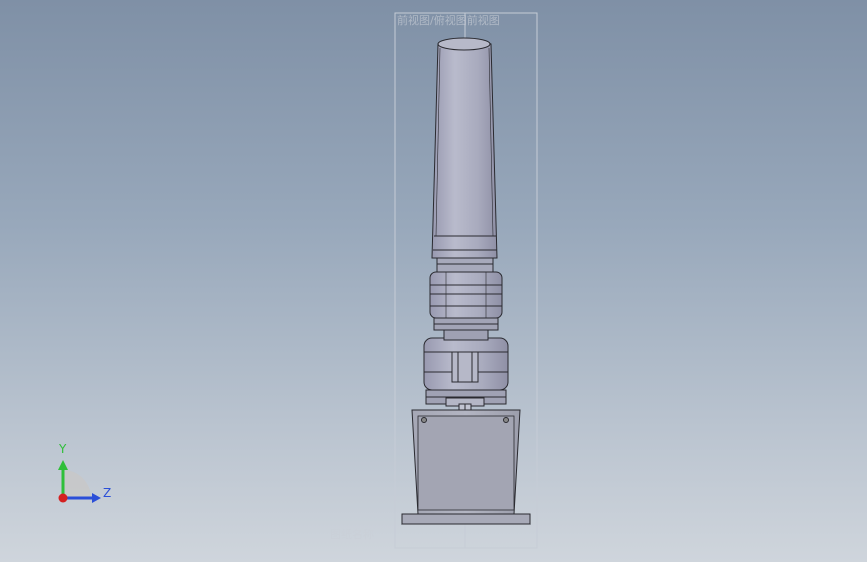 This screenshot has height=562, width=867. What do you see at coordinates (79, 481) in the screenshot?
I see `view-triad` at bounding box center [79, 481].